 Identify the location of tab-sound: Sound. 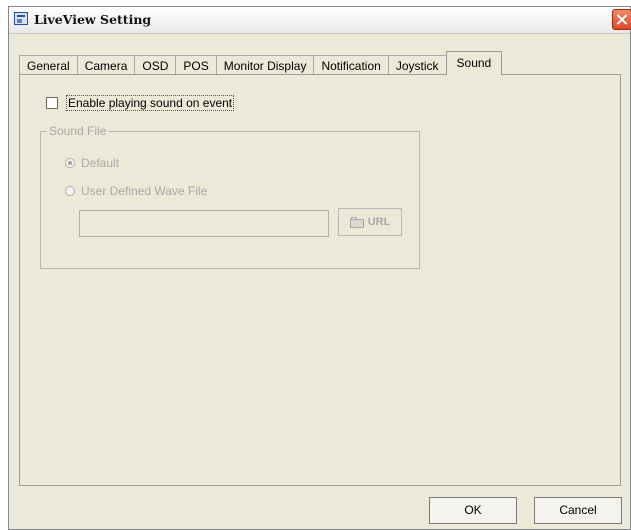
(474, 63).